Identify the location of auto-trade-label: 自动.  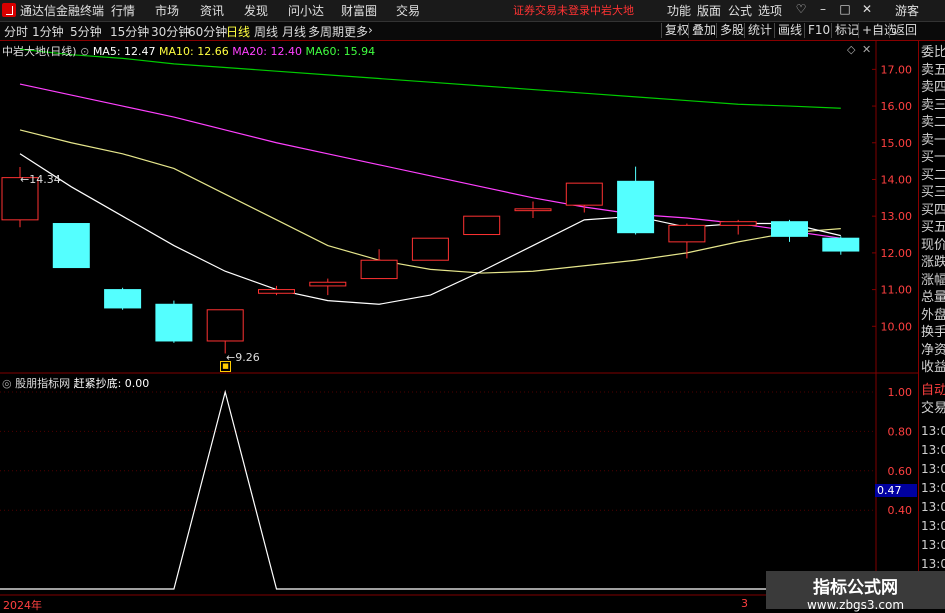
(933, 391).